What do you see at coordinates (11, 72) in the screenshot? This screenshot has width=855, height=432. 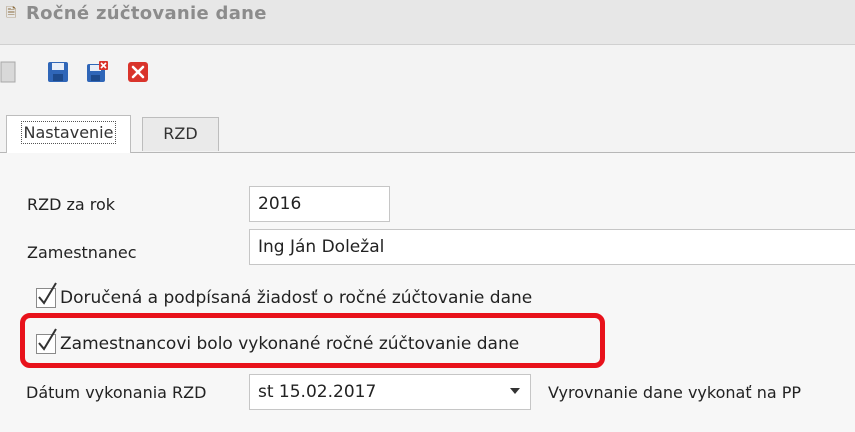 I see `new-icon` at bounding box center [11, 72].